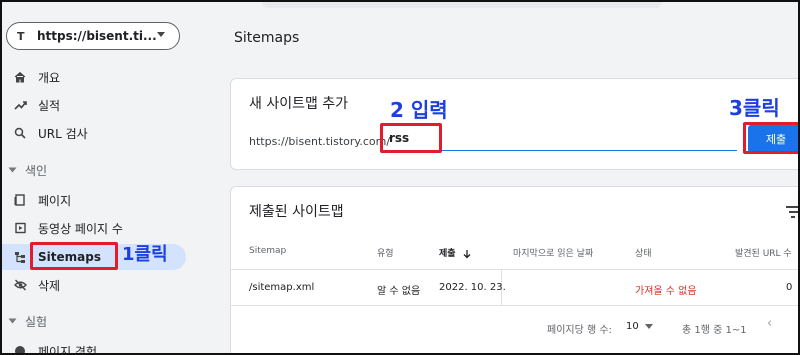 This screenshot has width=800, height=355. Describe the element at coordinates (49, 77) in the screenshot. I see `sidebar-item-label: 개요` at that location.